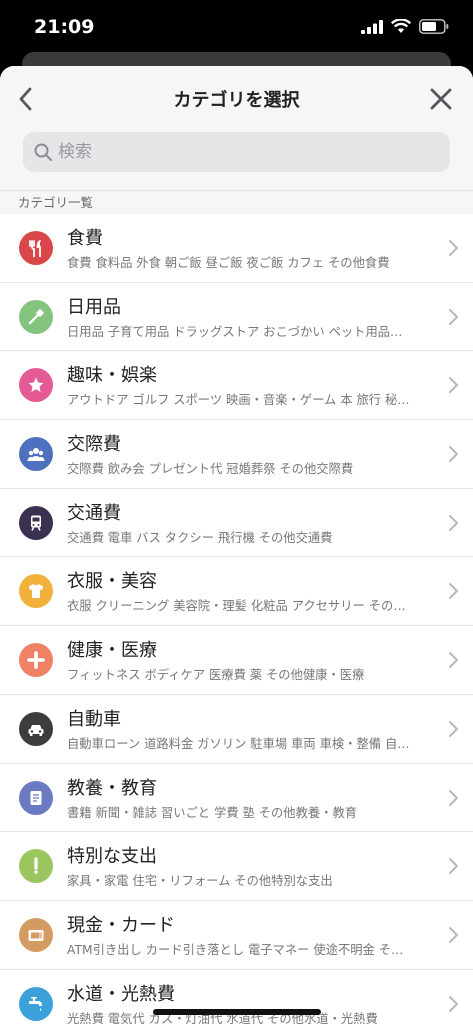 Image resolution: width=473 pixels, height=1024 pixels. What do you see at coordinates (236, 798) in the screenshot?
I see `category-row: 教養・教育書籍 新聞・雑誌 習いごと 学費 塾 その他教養・教育` at bounding box center [236, 798].